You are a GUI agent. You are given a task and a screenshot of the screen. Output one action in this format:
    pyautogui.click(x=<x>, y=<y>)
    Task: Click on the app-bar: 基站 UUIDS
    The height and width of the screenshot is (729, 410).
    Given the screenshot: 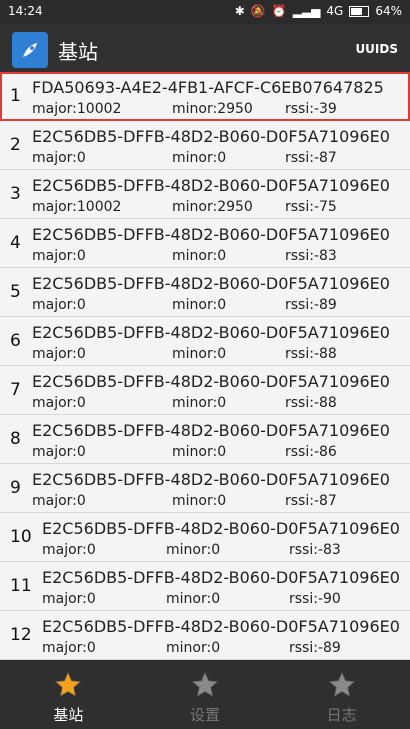 What is the action you would take?
    pyautogui.click(x=205, y=50)
    